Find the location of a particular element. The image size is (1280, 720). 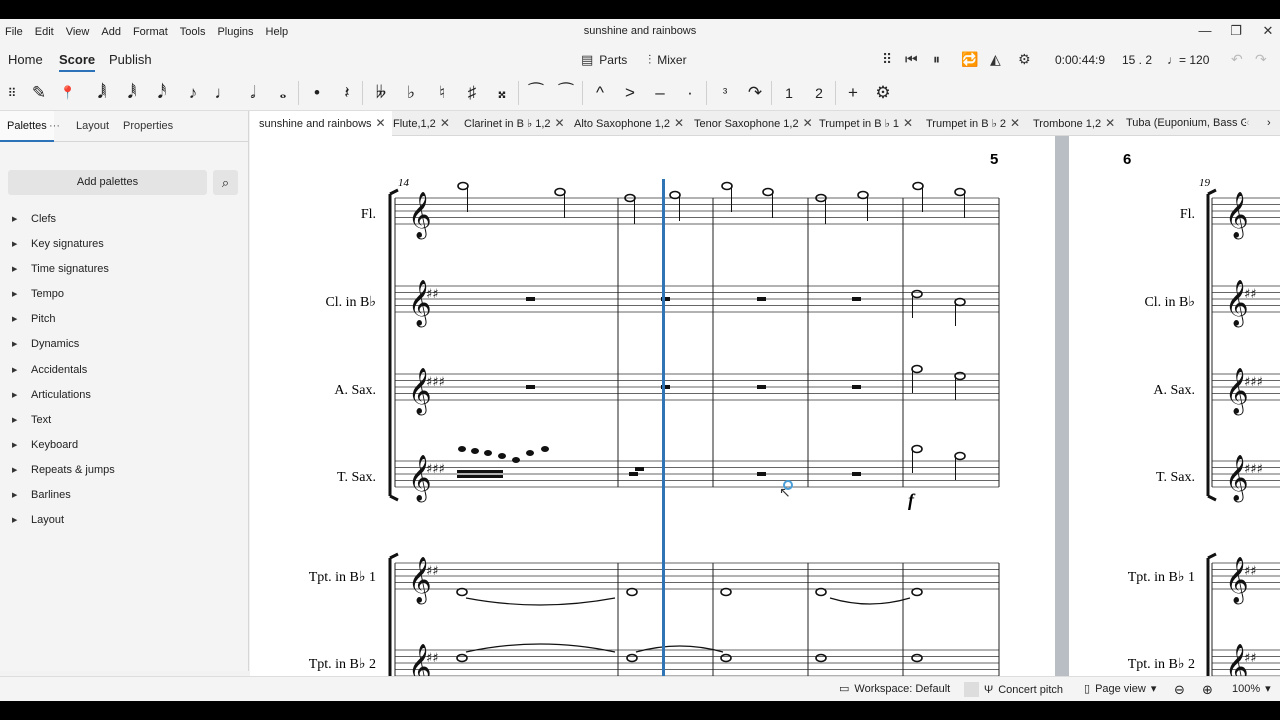

64th-note-icon: 𝅘𝅥𝅲 is located at coordinates (102, 93).